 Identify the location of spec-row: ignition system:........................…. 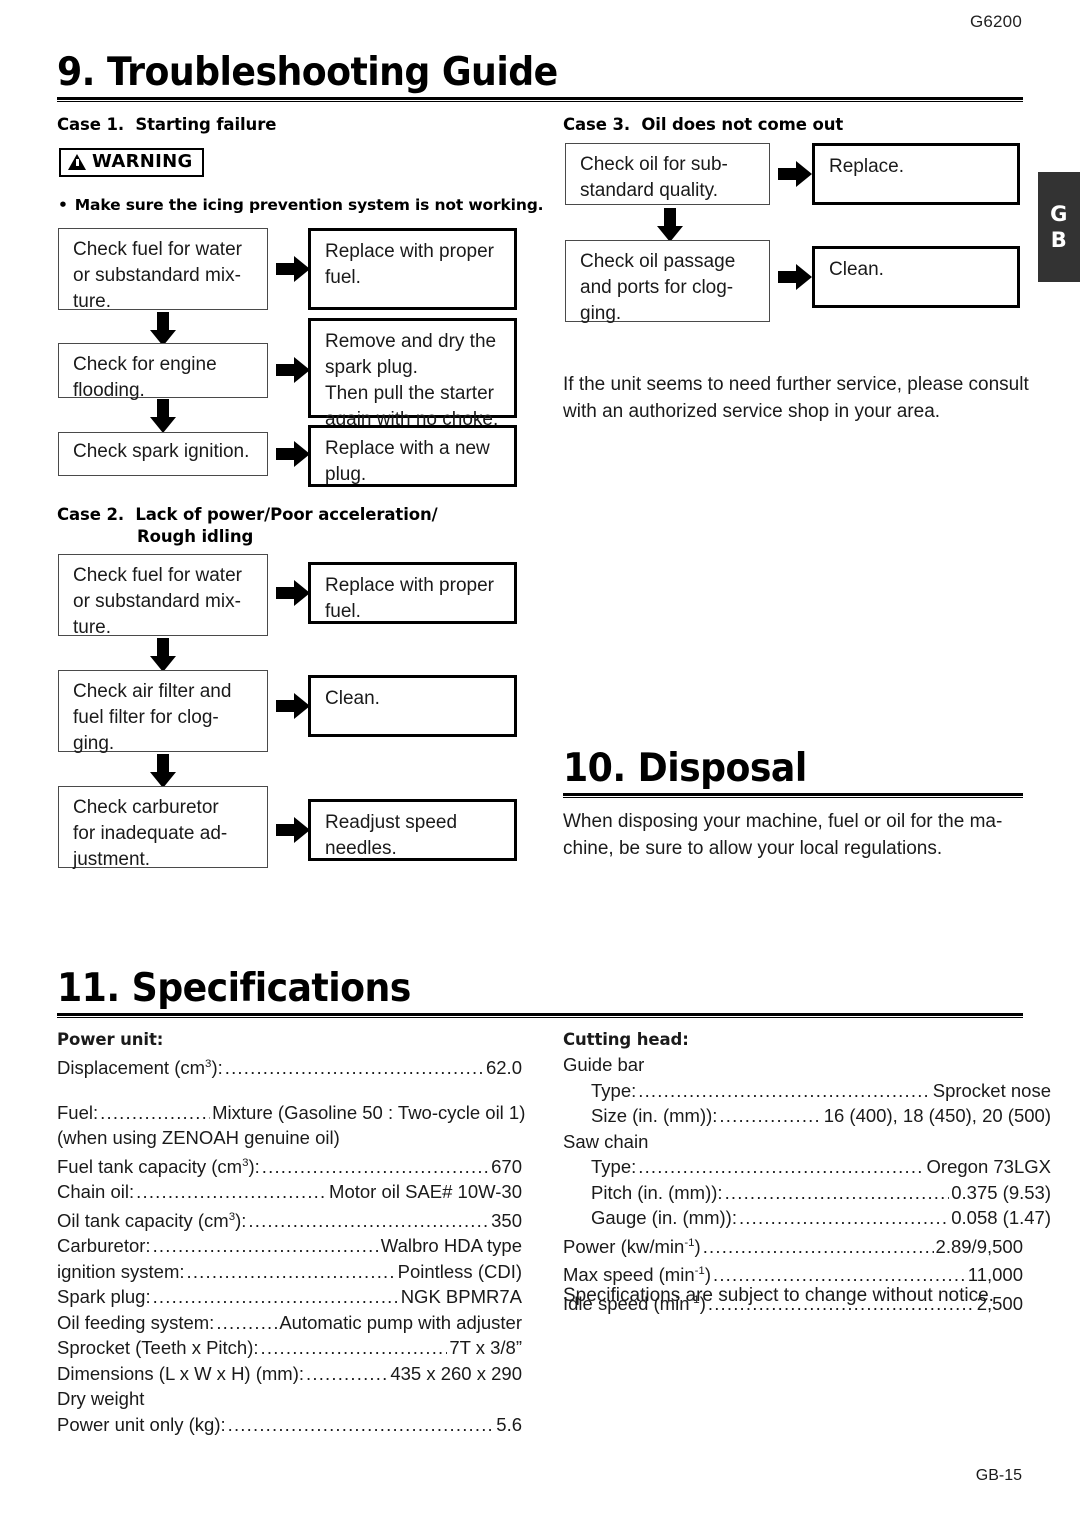
(289, 1272).